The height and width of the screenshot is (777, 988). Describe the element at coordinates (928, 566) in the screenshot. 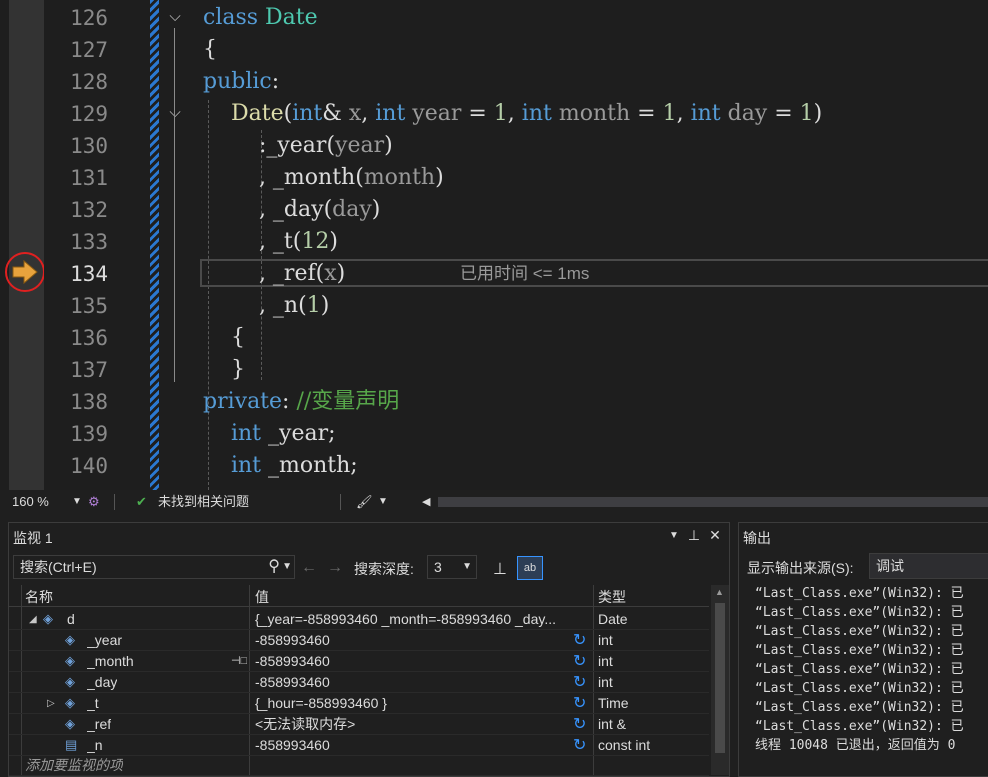

I see `output-source-select: 调试` at that location.